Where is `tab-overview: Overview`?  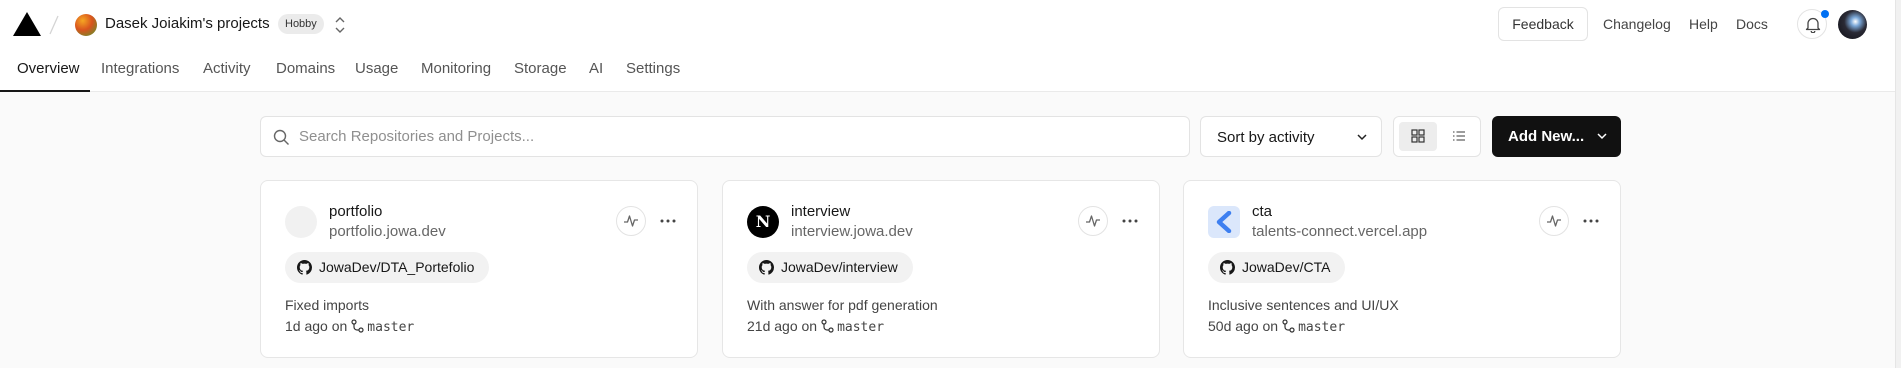
tab-overview: Overview is located at coordinates (48, 68).